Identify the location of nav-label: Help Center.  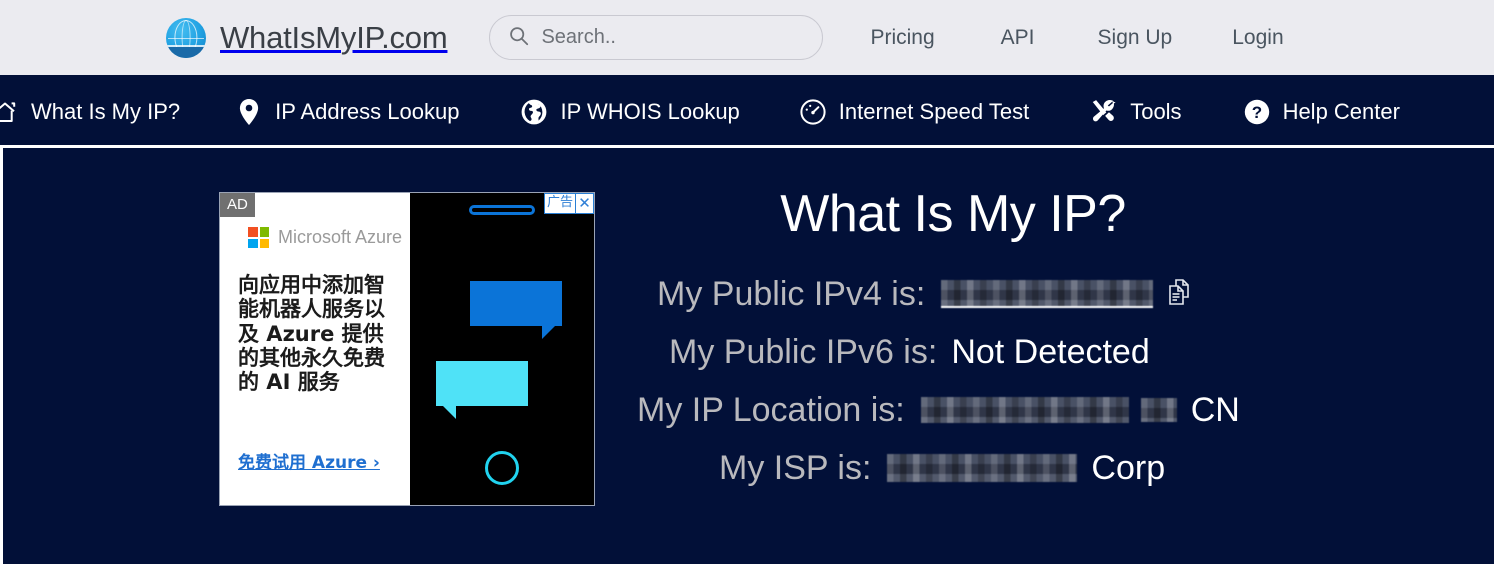
(1341, 111).